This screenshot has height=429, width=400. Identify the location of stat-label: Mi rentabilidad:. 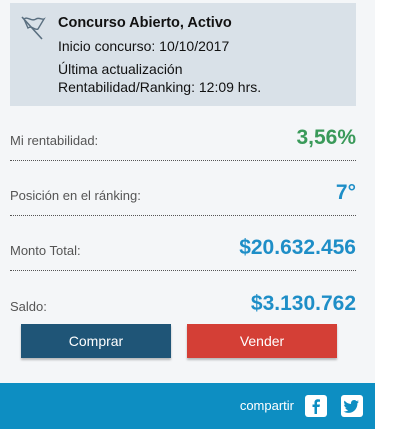
(54, 140).